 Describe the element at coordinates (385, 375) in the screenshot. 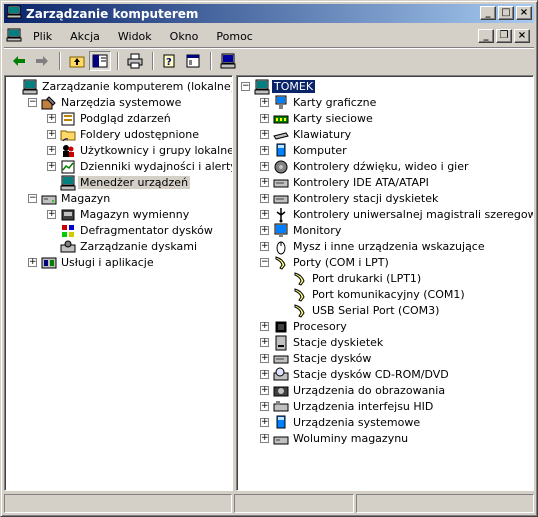

I see `device-tree-node: + Stacje dysków CD-ROM/DVD` at that location.